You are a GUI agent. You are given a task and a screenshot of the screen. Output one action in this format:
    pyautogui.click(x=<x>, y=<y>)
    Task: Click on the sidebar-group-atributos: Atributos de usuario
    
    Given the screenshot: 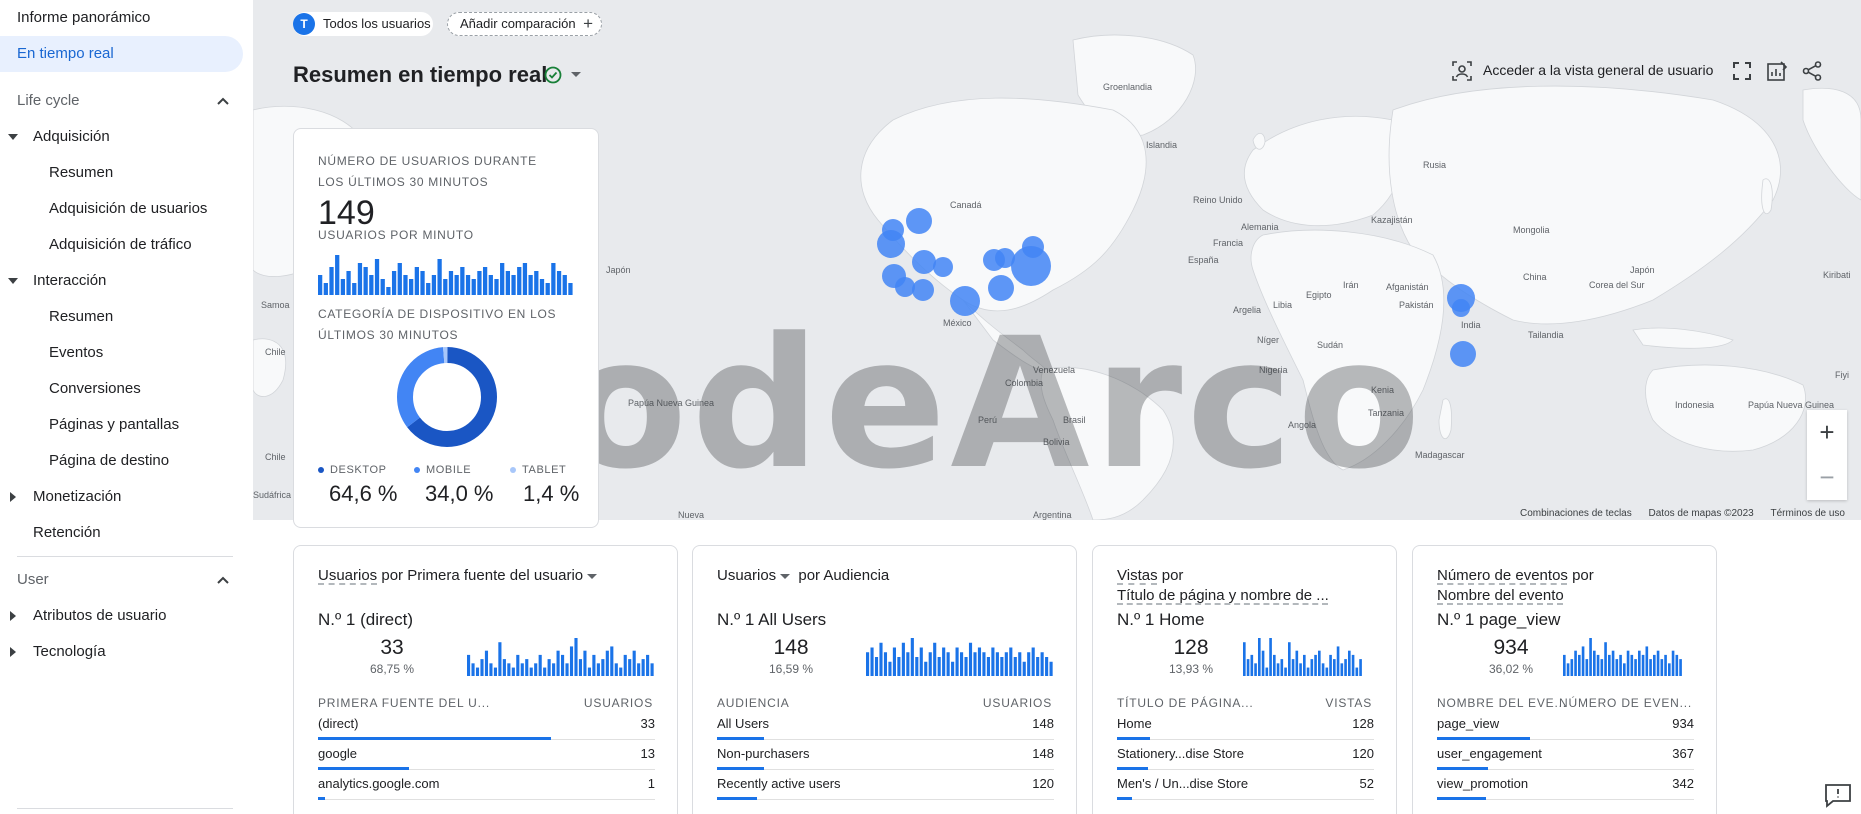 What is the action you would take?
    pyautogui.click(x=126, y=616)
    